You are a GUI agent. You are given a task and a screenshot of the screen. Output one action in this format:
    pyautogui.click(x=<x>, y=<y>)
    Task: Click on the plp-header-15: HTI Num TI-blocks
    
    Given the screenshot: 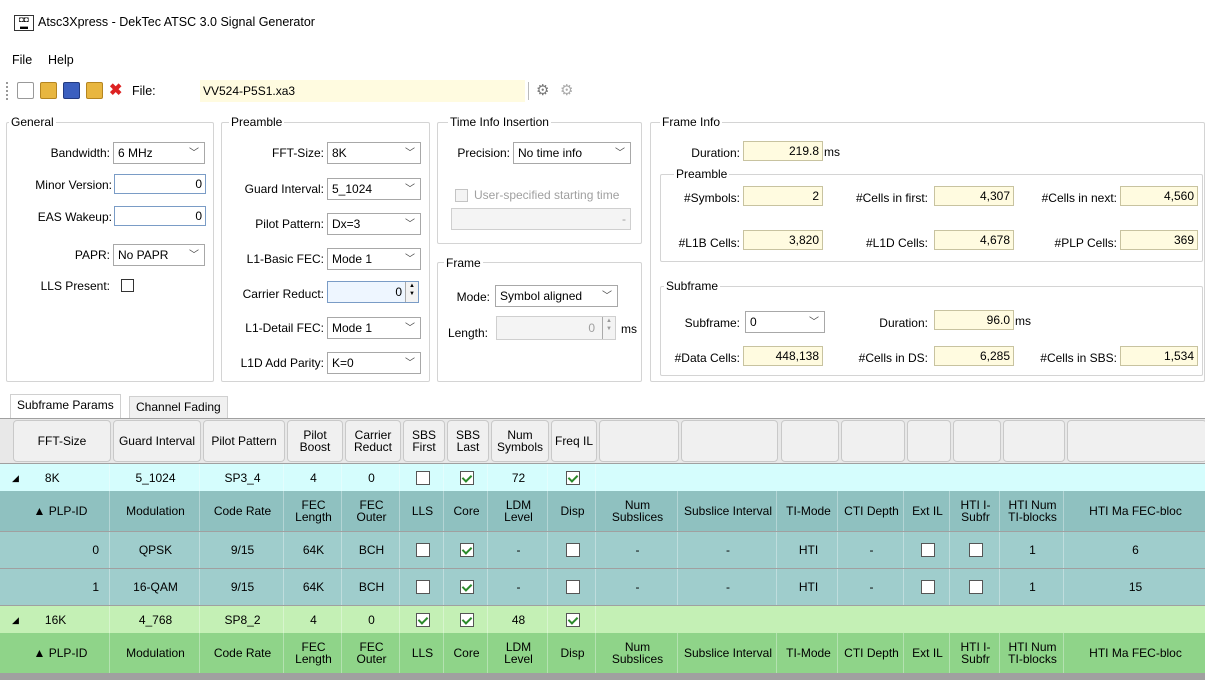 What is the action you would take?
    pyautogui.click(x=1033, y=511)
    